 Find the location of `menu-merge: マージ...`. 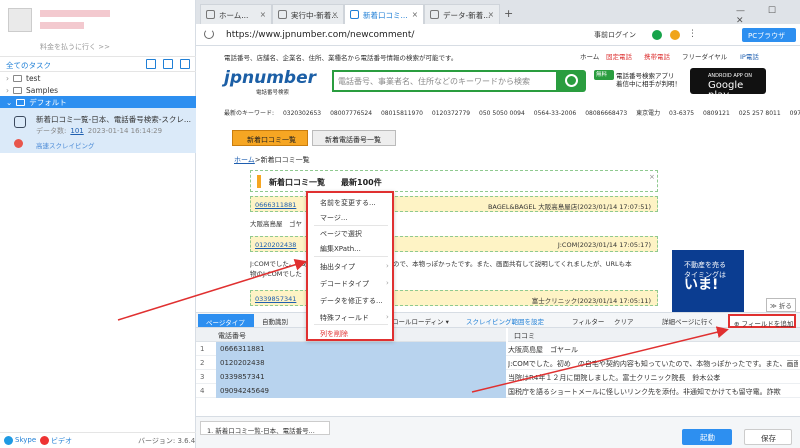

menu-merge: マージ... is located at coordinates (334, 218).